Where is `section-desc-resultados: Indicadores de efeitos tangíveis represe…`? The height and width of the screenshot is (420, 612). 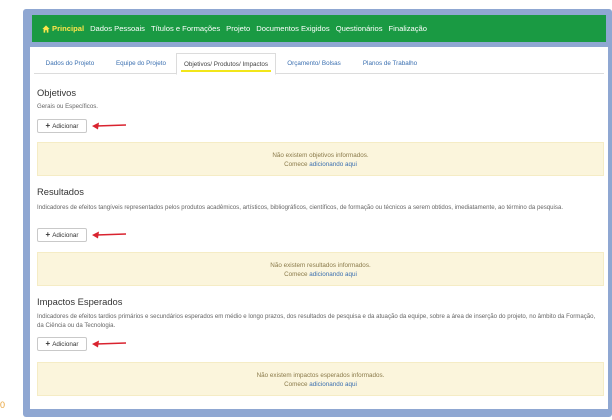
section-desc-resultados: Indicadores de efeitos tangíveis represe… is located at coordinates (300, 207).